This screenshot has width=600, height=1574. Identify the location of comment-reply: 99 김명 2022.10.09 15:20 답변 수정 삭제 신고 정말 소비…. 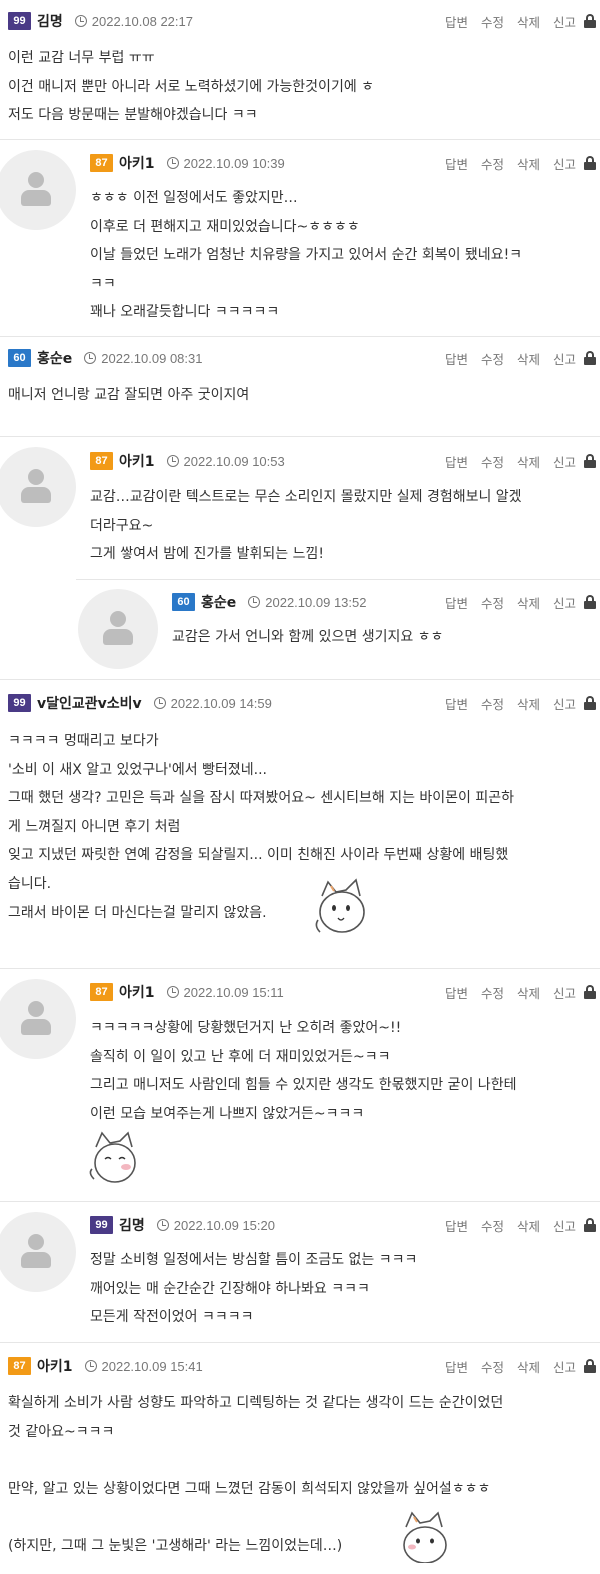
(300, 1272).